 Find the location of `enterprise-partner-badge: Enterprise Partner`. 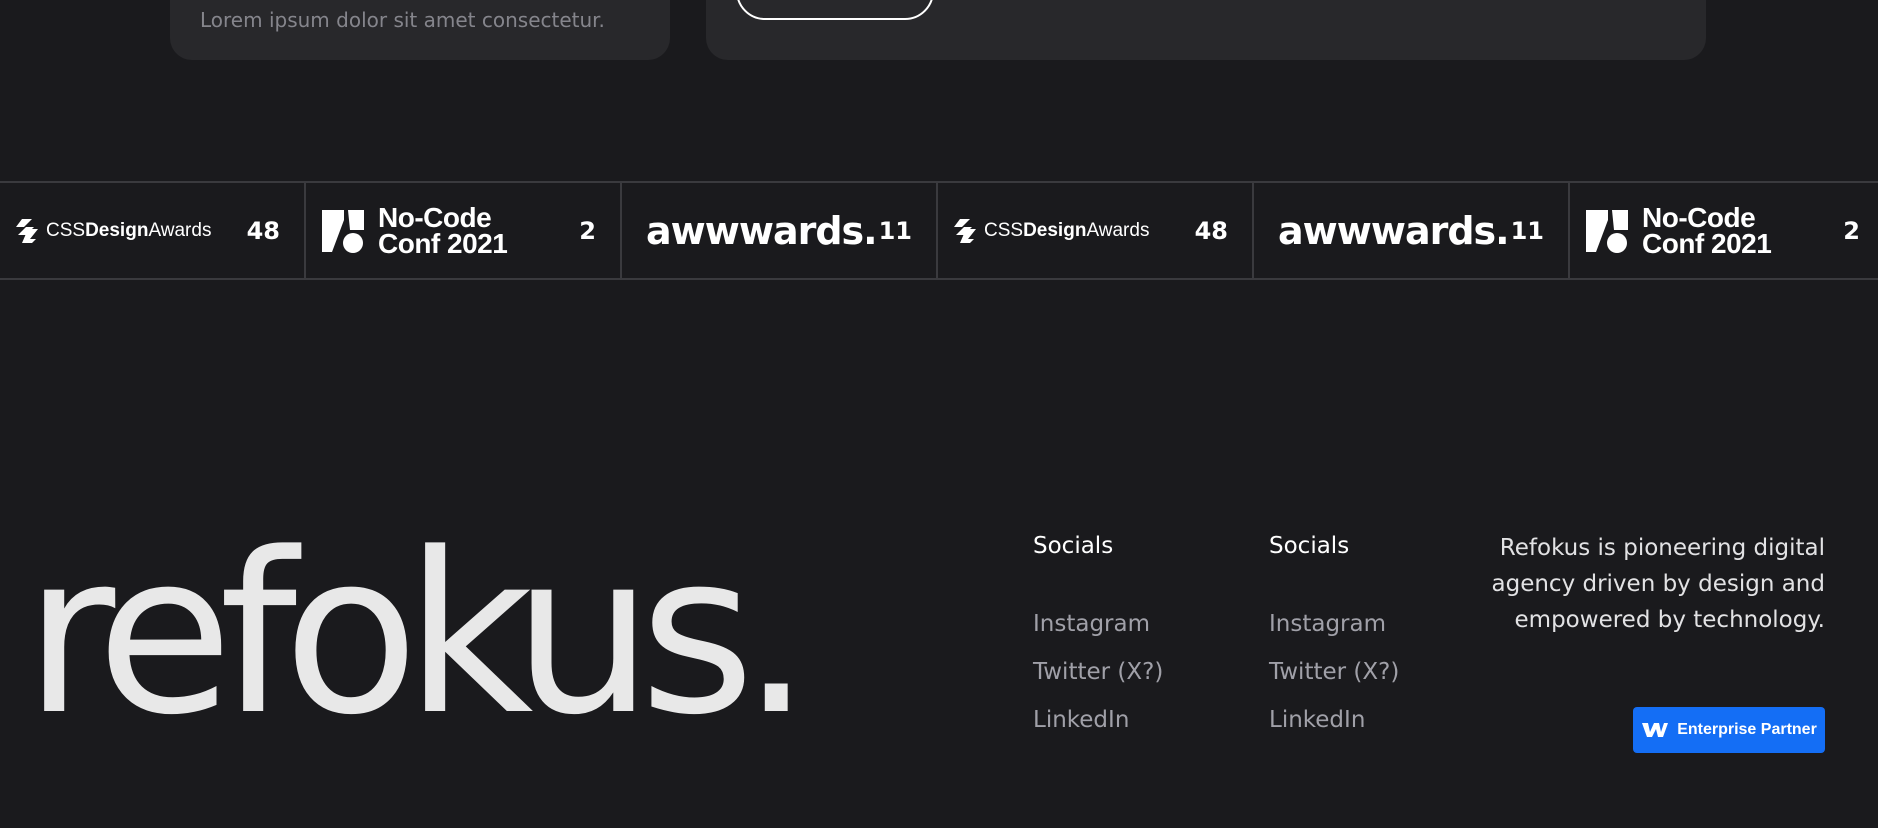

enterprise-partner-badge: Enterprise Partner is located at coordinates (1729, 730).